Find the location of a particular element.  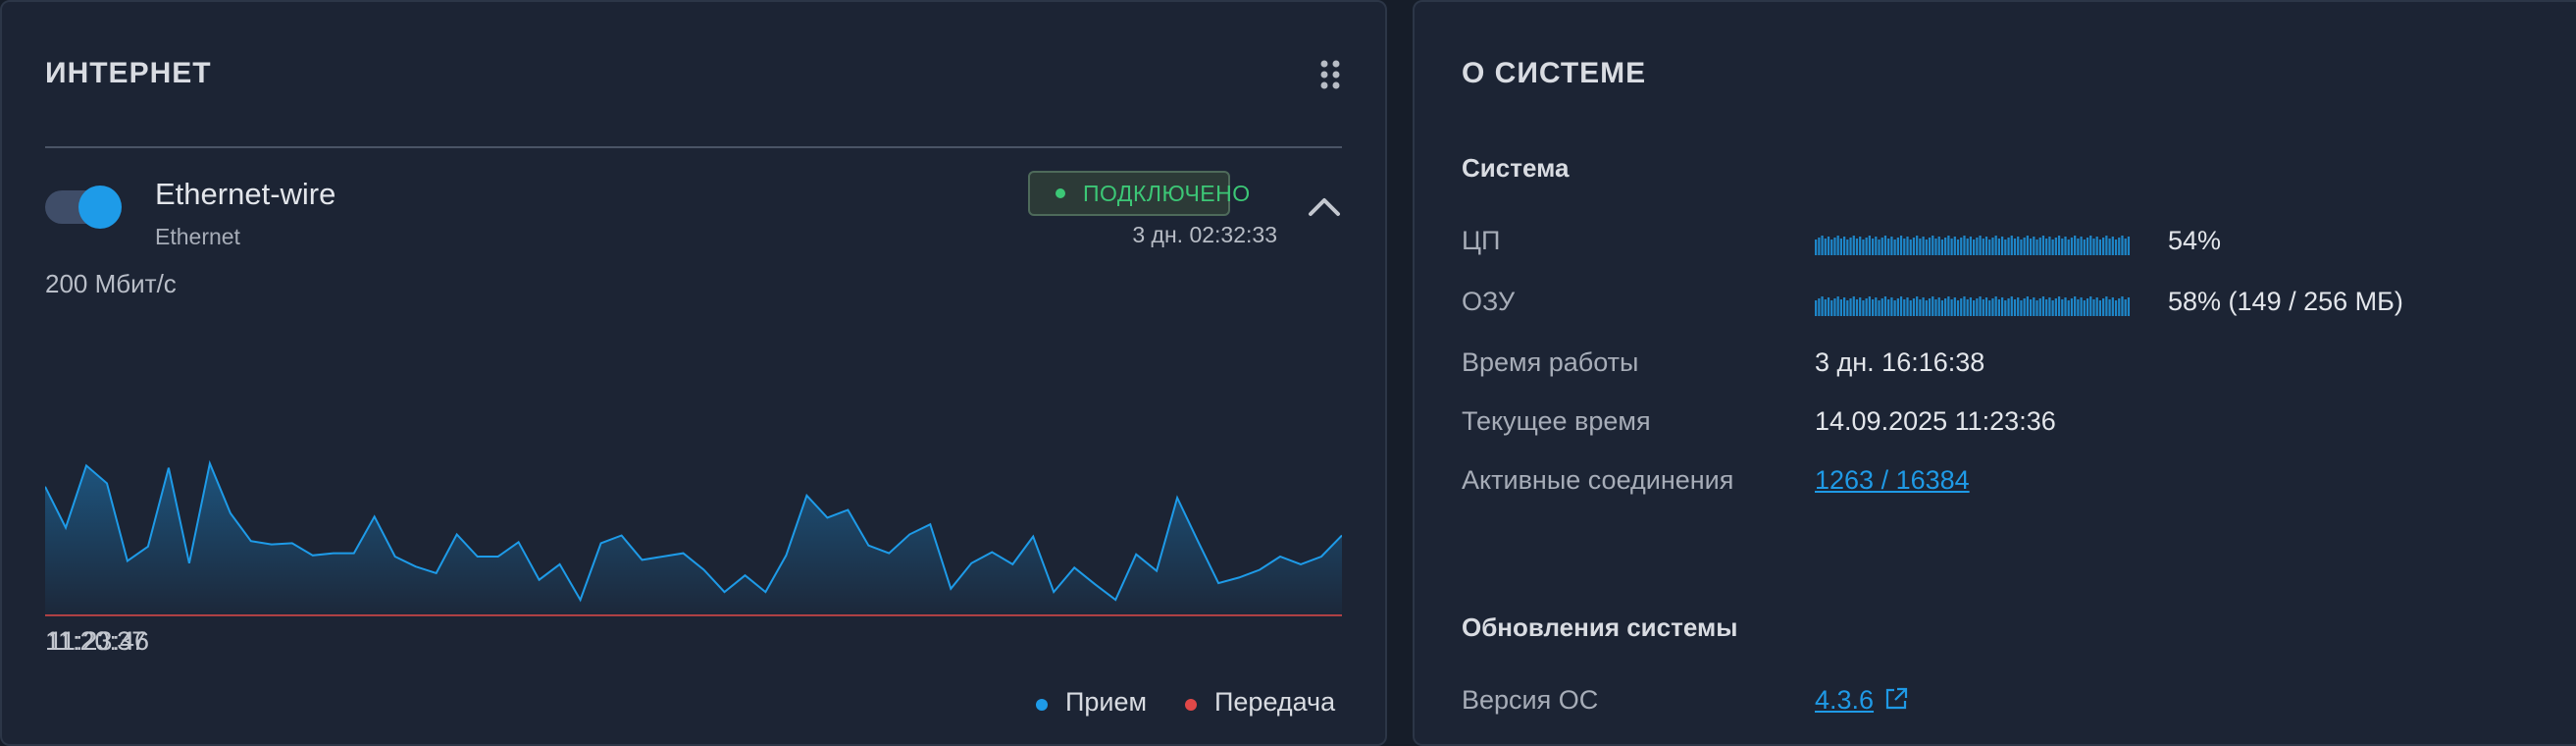

external-link-icon is located at coordinates (1896, 699).